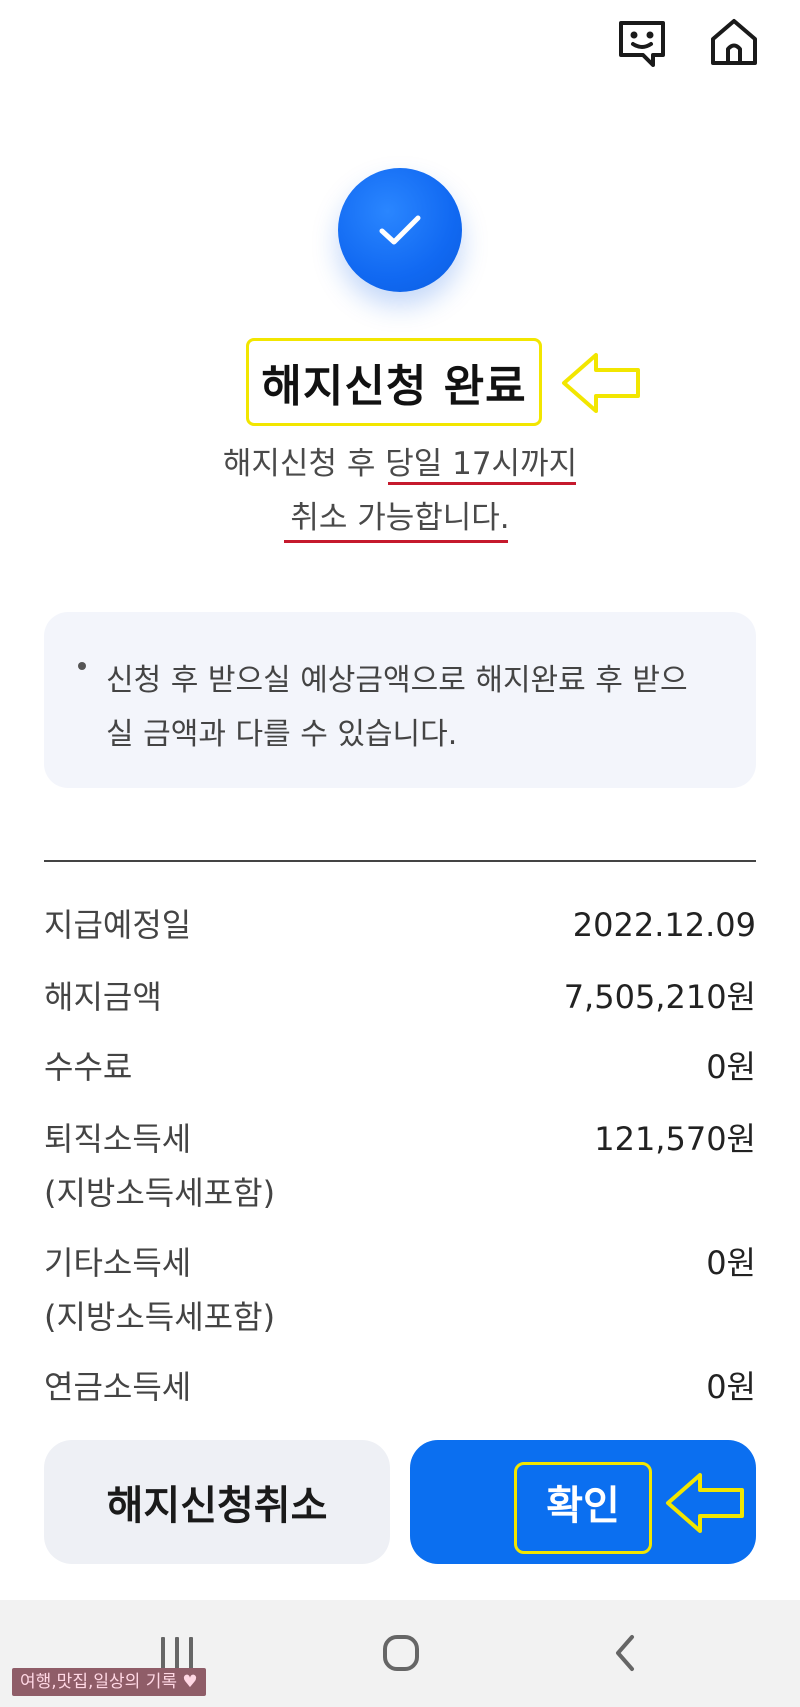  Describe the element at coordinates (394, 386) in the screenshot. I see `page-title: 해지신청 완료` at that location.